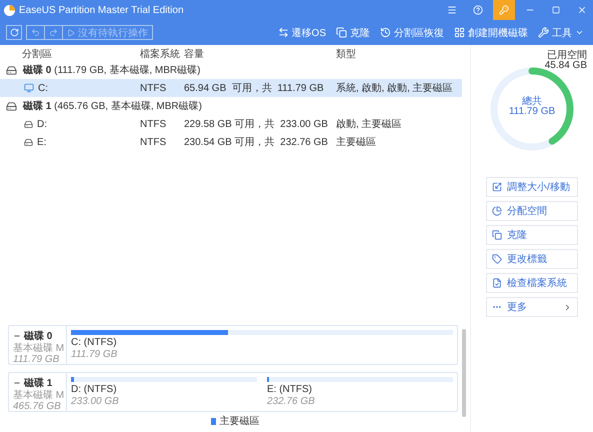  I want to click on disk-name: 磁碟 0, so click(38, 336).